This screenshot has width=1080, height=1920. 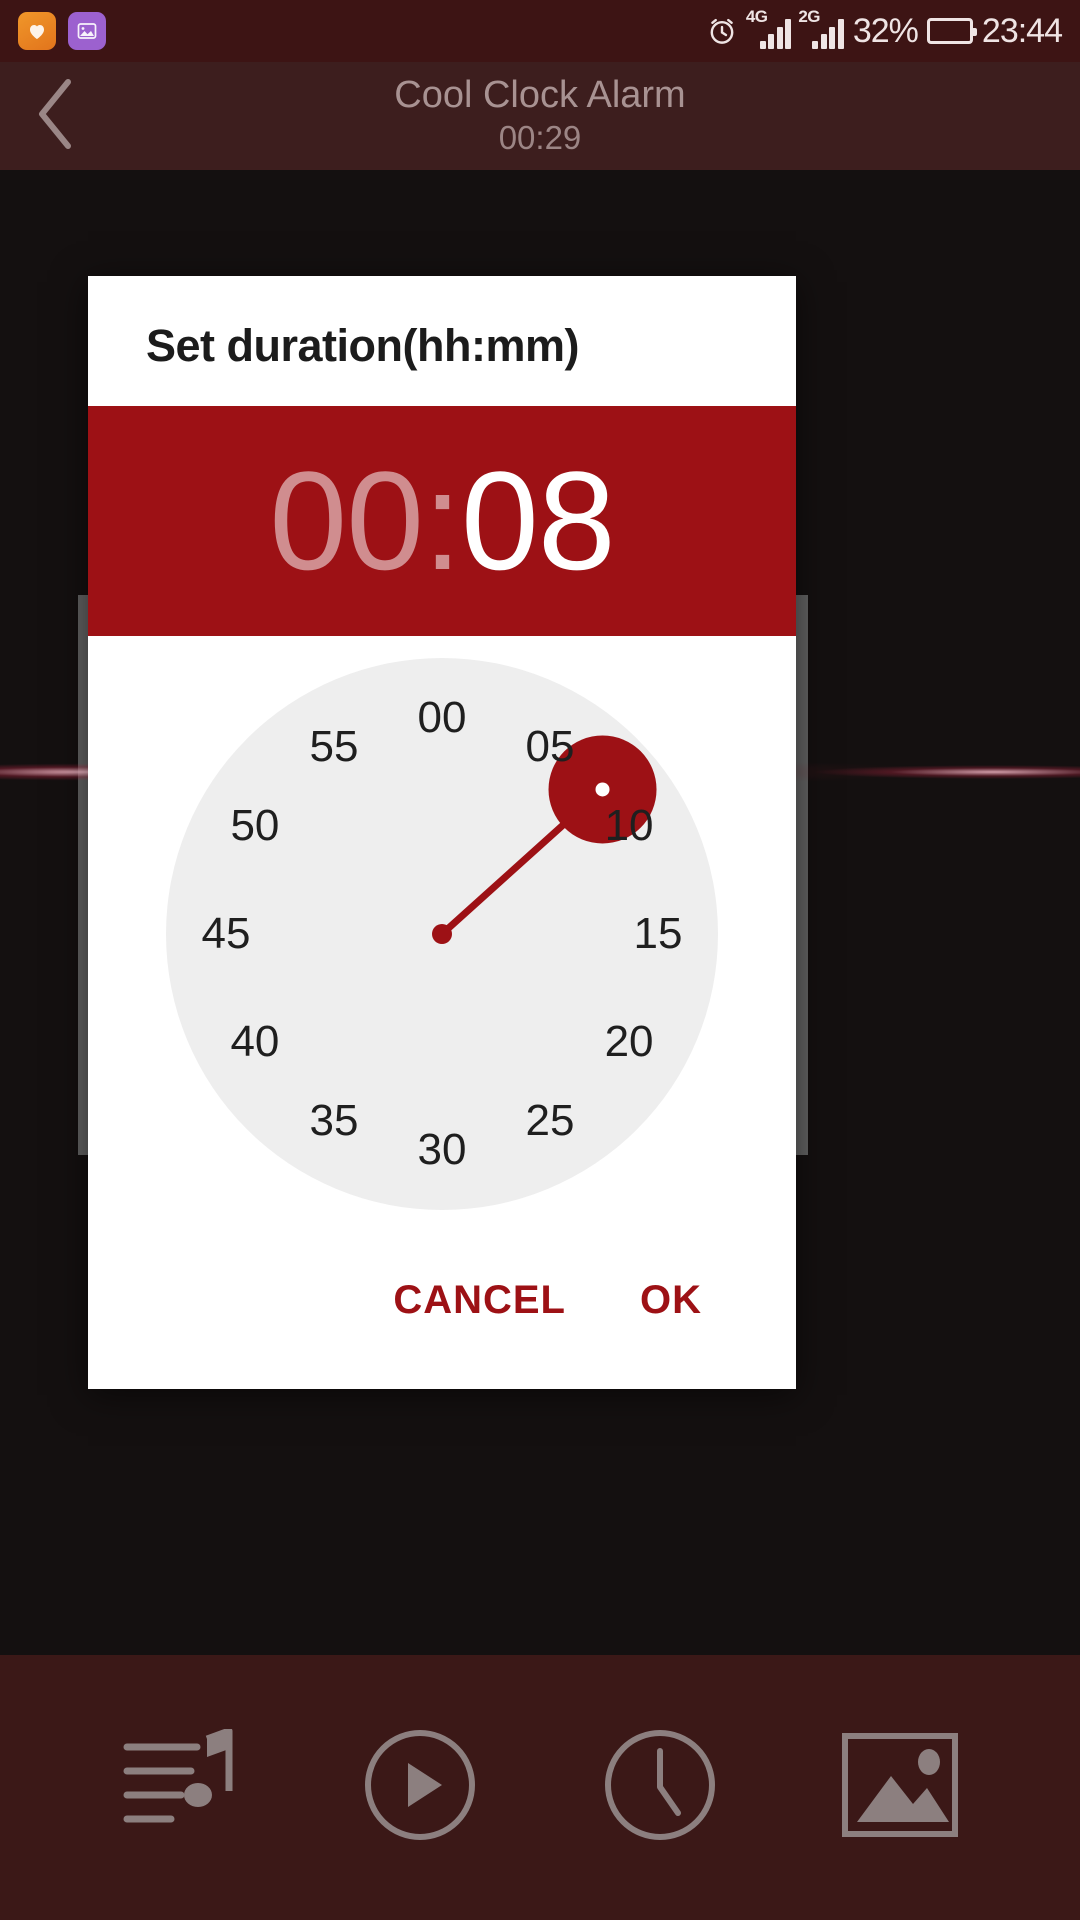 I want to click on status-bar: 4G 2G 32% 23:44, so click(x=540, y=31).